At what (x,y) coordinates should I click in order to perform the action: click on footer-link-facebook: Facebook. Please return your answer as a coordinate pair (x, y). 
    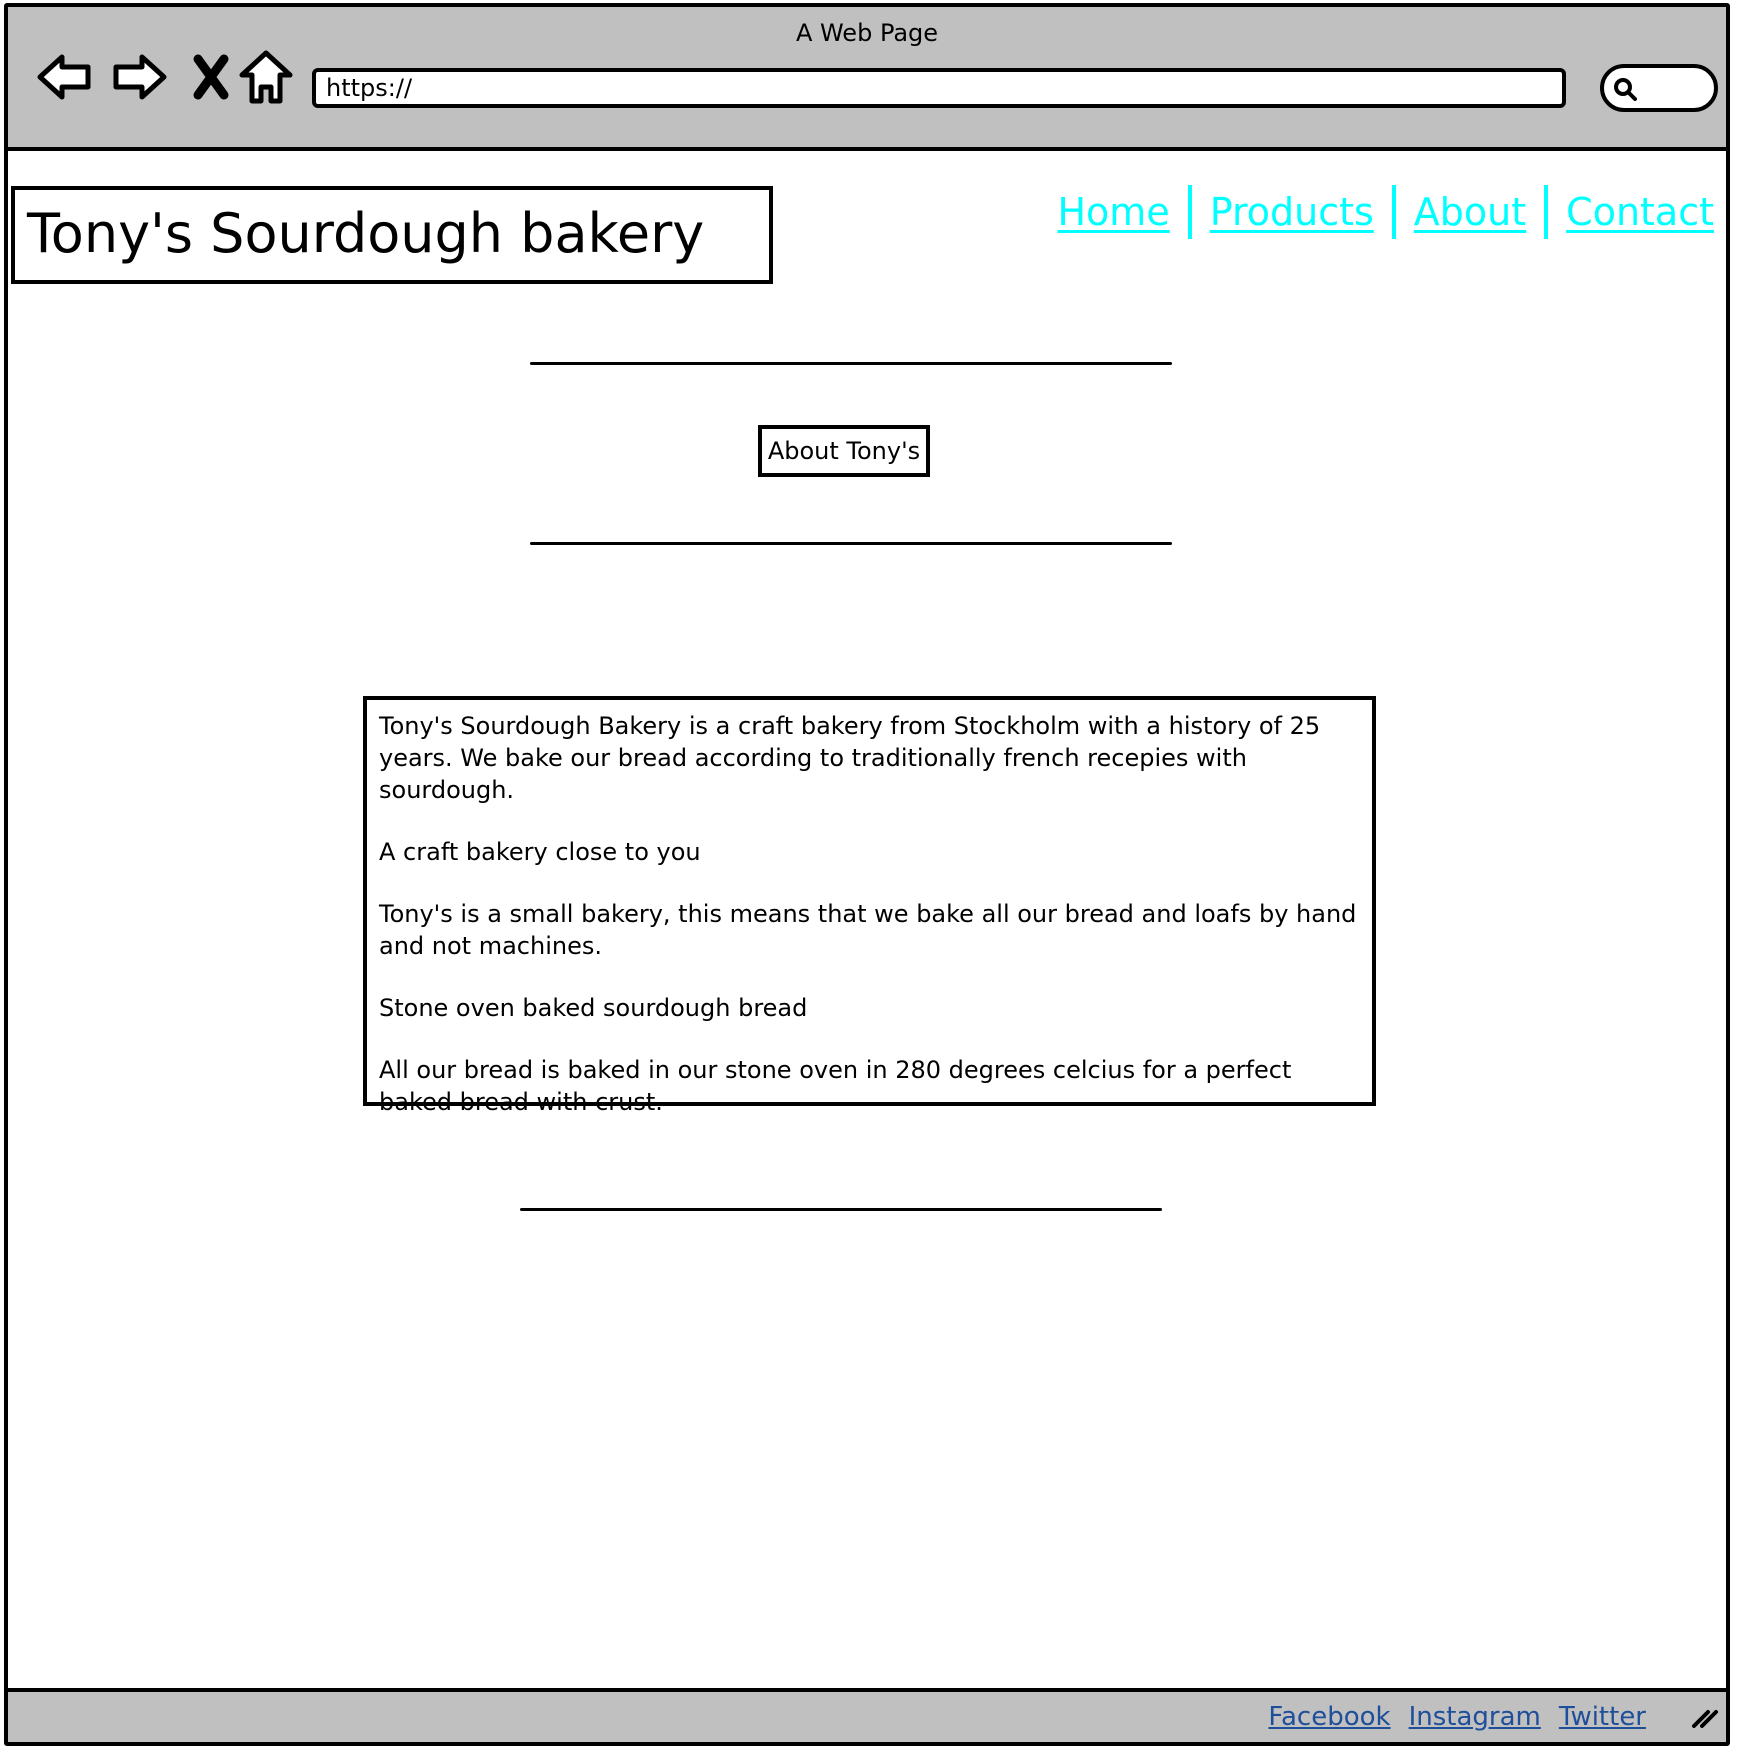
    Looking at the image, I should click on (1329, 1717).